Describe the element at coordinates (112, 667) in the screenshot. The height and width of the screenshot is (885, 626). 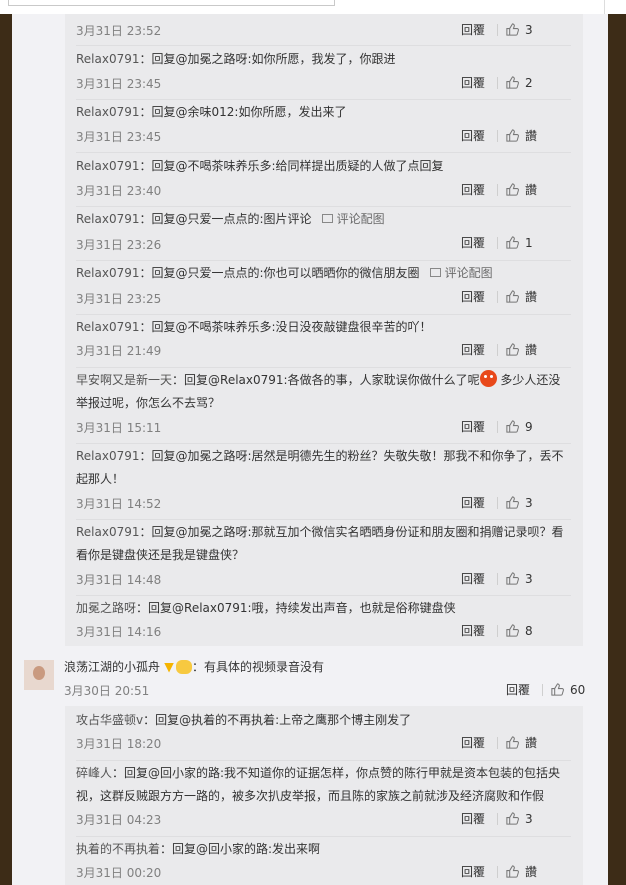
I see `user-link: 浪荡江湖的小孤舟` at that location.